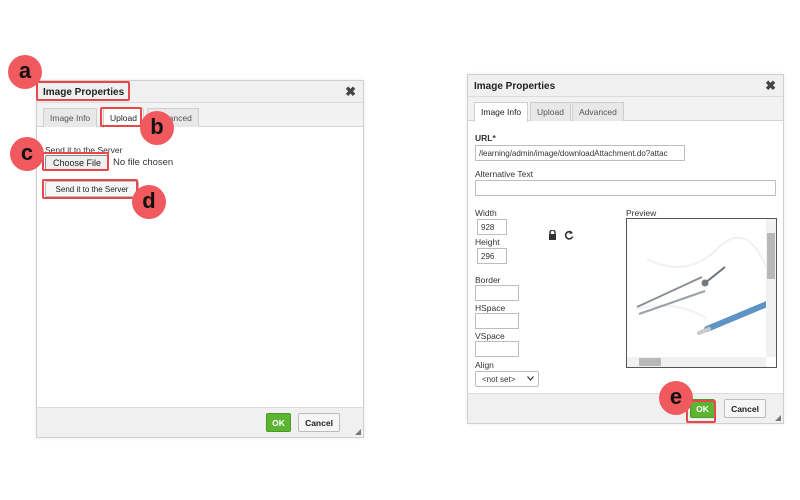 This screenshot has height=500, width=800. I want to click on vertical-scrollbar, so click(771, 288).